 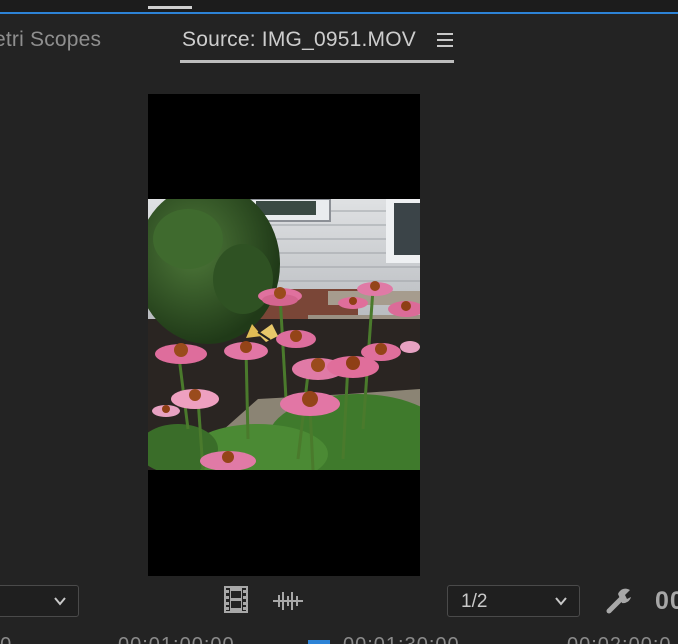 I want to click on zoom-level-dropdown, so click(x=39, y=601).